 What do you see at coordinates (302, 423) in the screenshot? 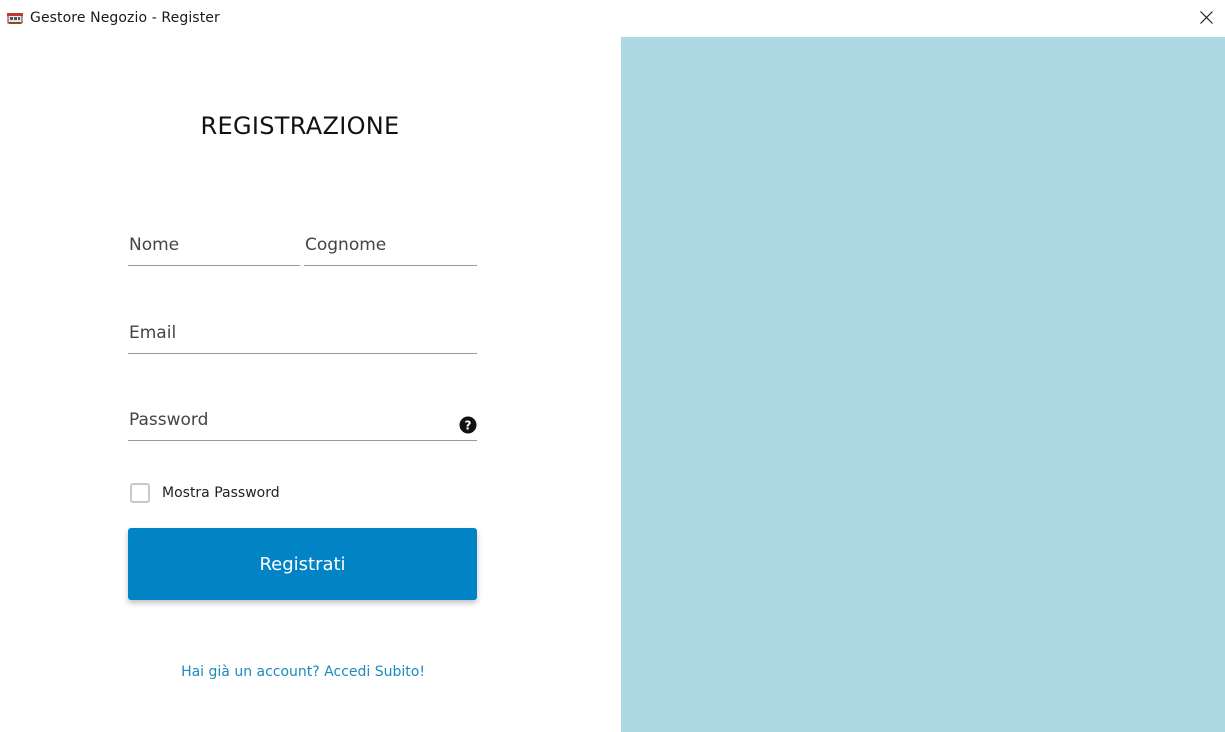
I see `password-field` at bounding box center [302, 423].